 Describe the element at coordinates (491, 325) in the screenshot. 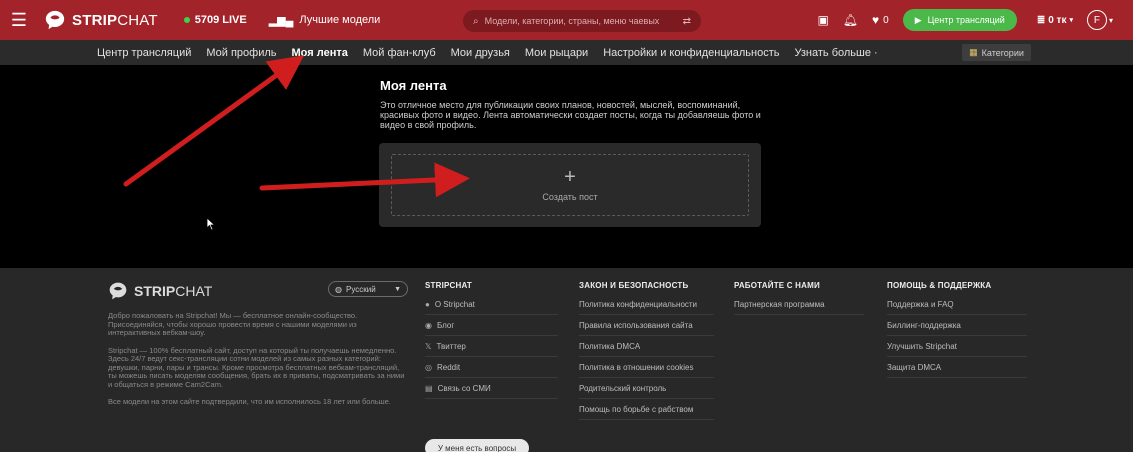

I see `footer-link-blog: ◉ Блог` at that location.